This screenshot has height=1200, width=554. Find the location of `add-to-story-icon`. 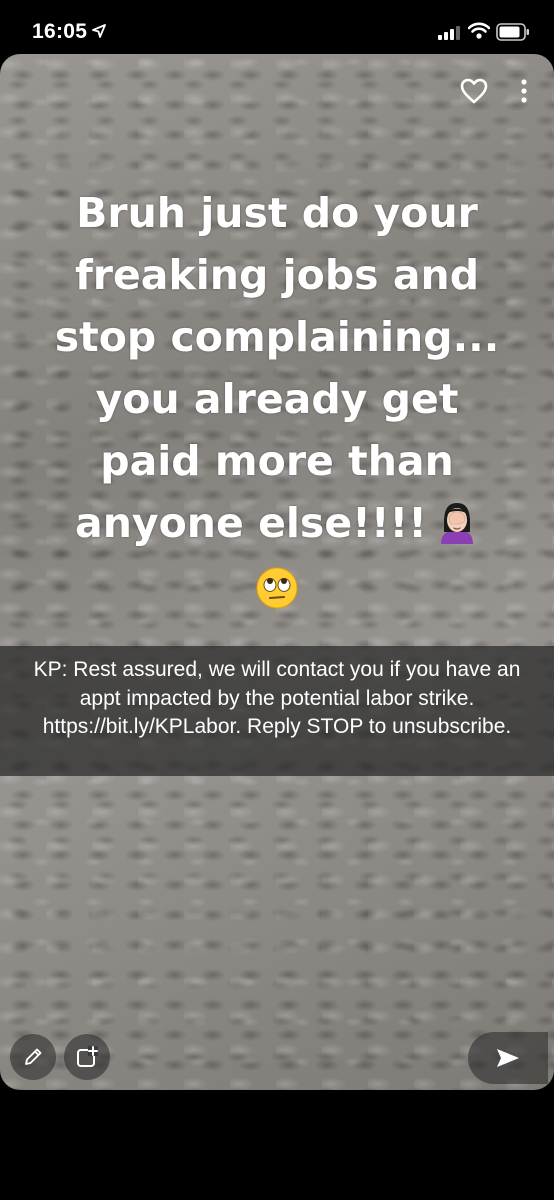

add-to-story-icon is located at coordinates (87, 1056).